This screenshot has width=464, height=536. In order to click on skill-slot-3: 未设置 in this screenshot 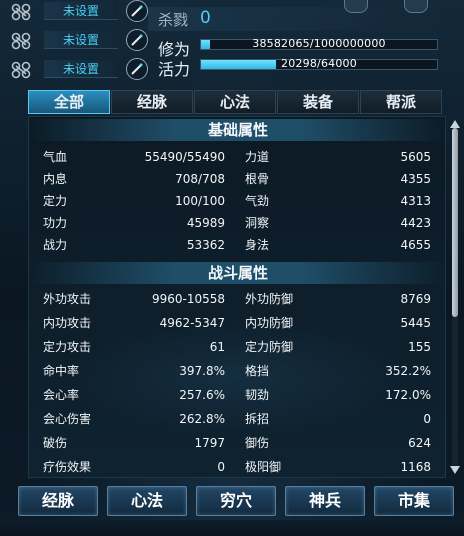, I will do `click(79, 70)`.